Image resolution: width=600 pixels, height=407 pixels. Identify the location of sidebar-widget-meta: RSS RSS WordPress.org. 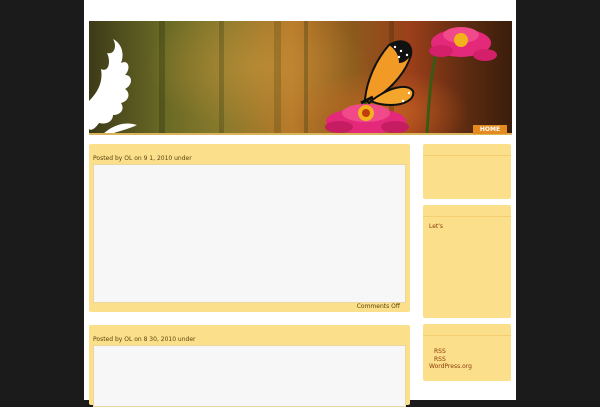
(467, 352).